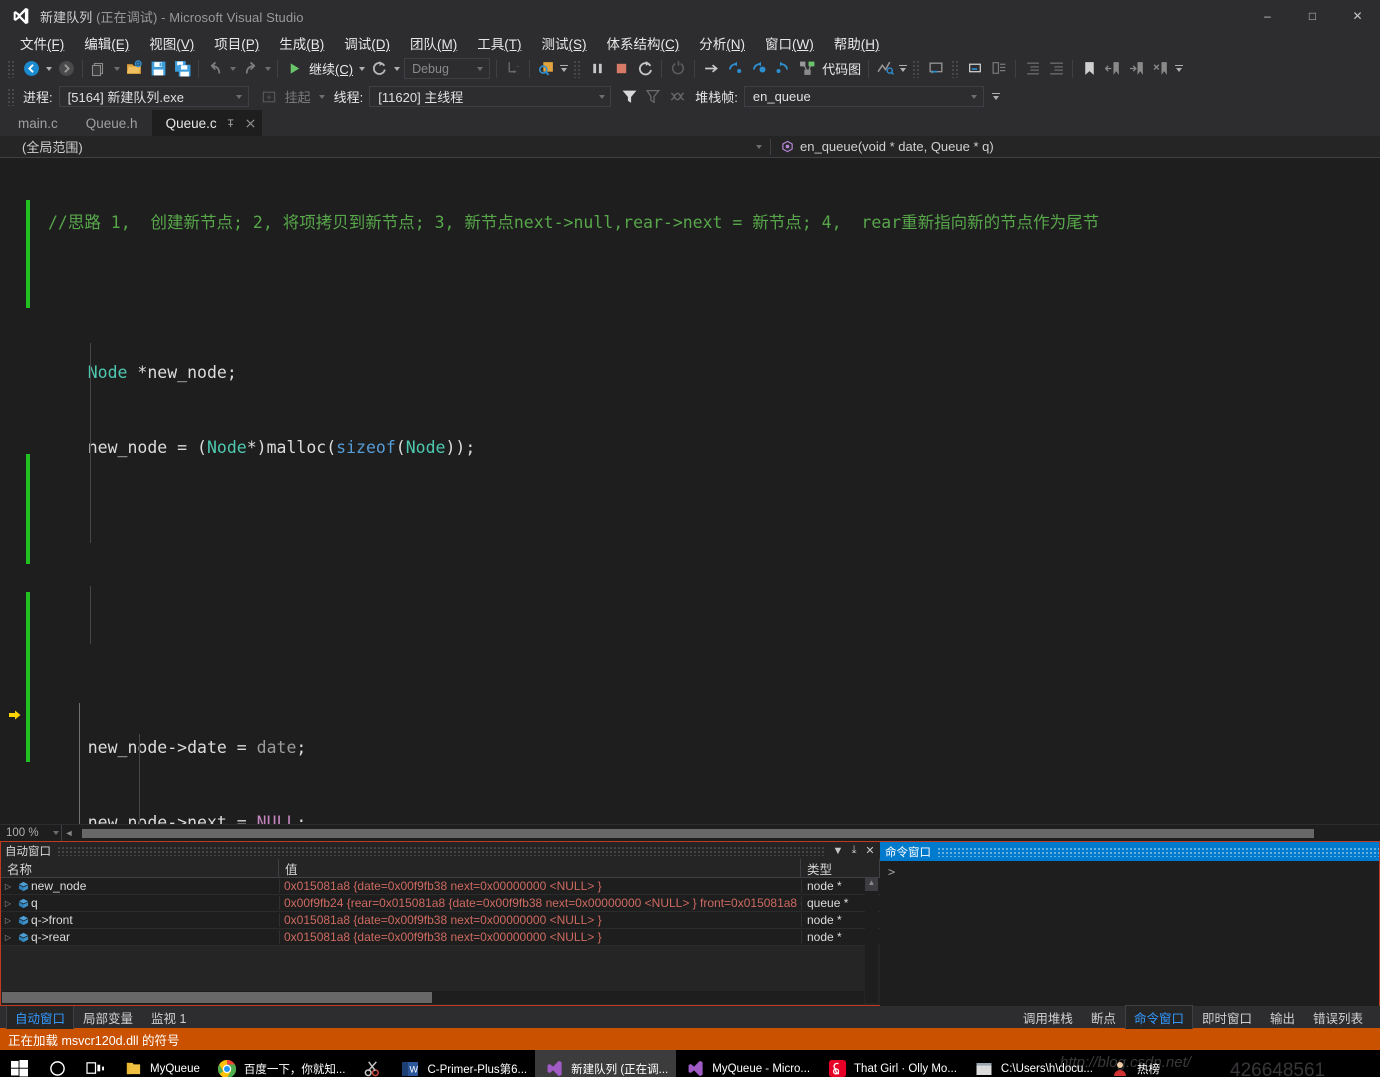 The height and width of the screenshot is (1077, 1380). What do you see at coordinates (250, 69) in the screenshot?
I see `redo-icon` at bounding box center [250, 69].